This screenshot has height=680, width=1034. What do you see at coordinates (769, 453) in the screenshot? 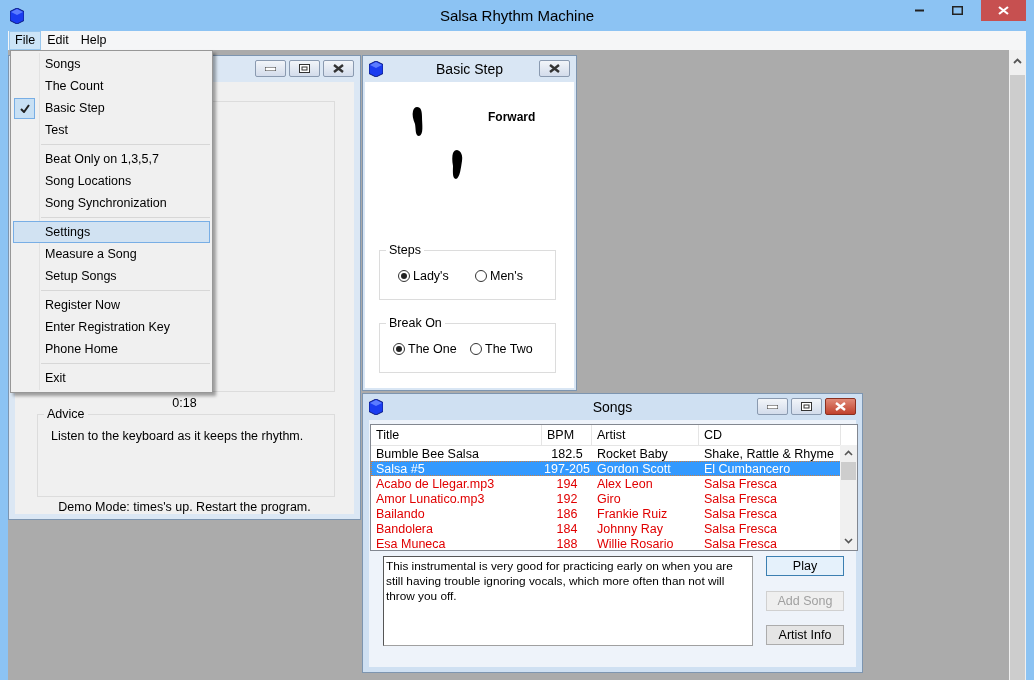
I see `table-cell-text: Shake, Rattle & Rhyme` at bounding box center [769, 453].